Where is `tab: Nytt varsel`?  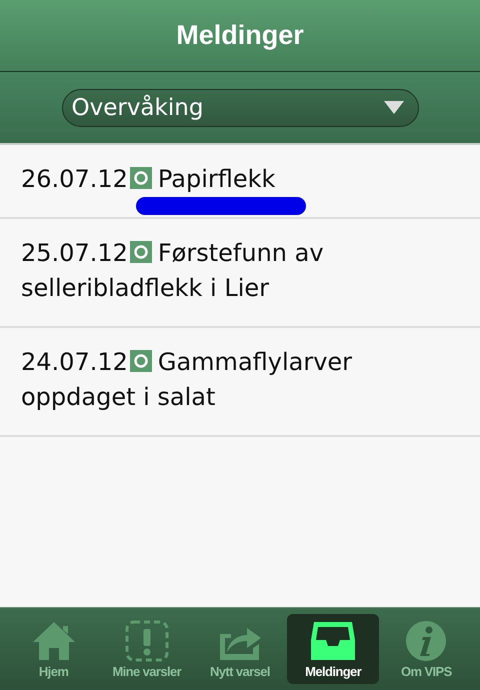 tab: Nytt varsel is located at coordinates (240, 649).